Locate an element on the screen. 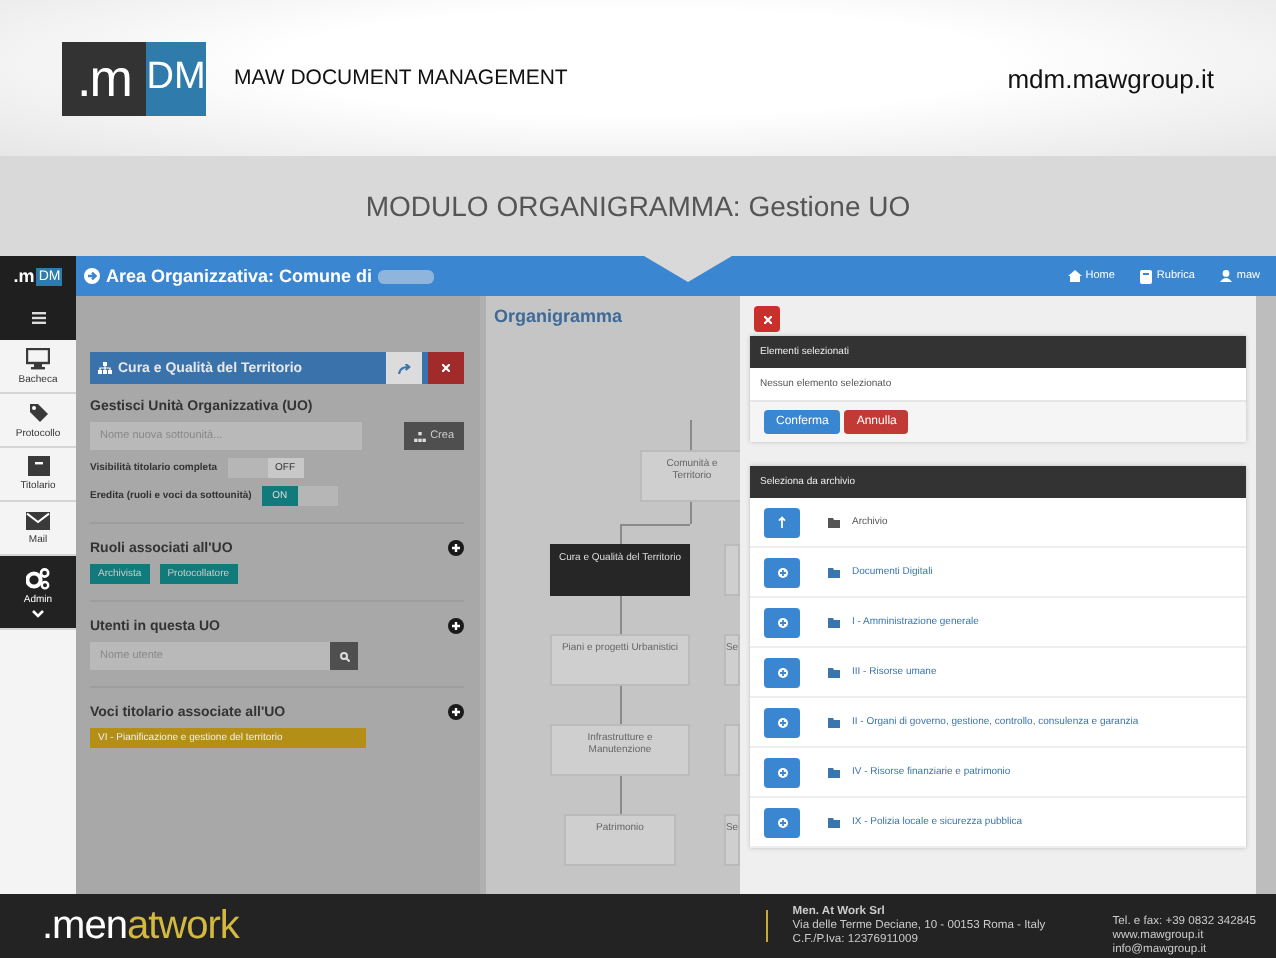  home-icon is located at coordinates (1074, 276).